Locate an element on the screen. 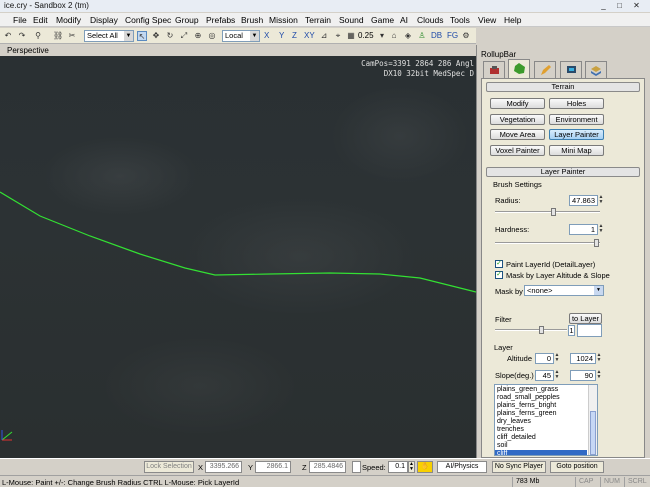 This screenshot has width=650, height=487. list-item: plains_ferns_bright is located at coordinates (526, 406).